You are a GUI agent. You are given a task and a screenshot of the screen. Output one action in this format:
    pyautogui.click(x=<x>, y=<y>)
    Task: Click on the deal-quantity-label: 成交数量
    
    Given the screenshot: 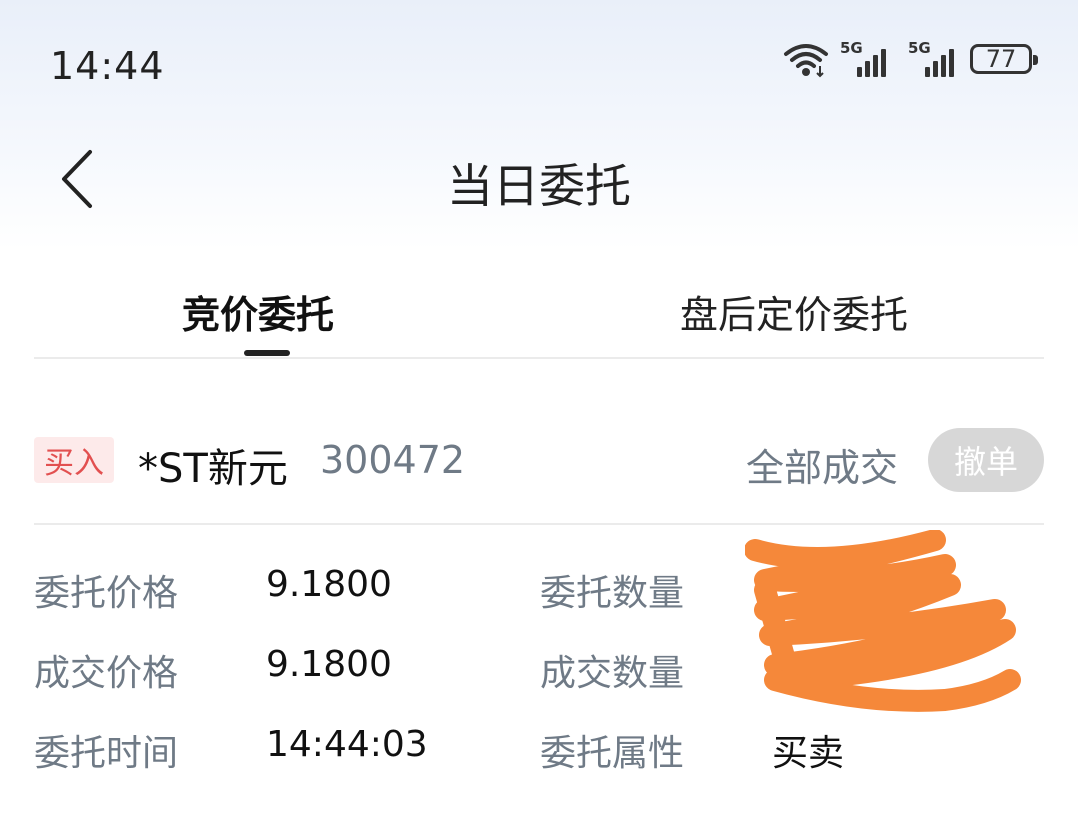 What is the action you would take?
    pyautogui.click(x=612, y=673)
    